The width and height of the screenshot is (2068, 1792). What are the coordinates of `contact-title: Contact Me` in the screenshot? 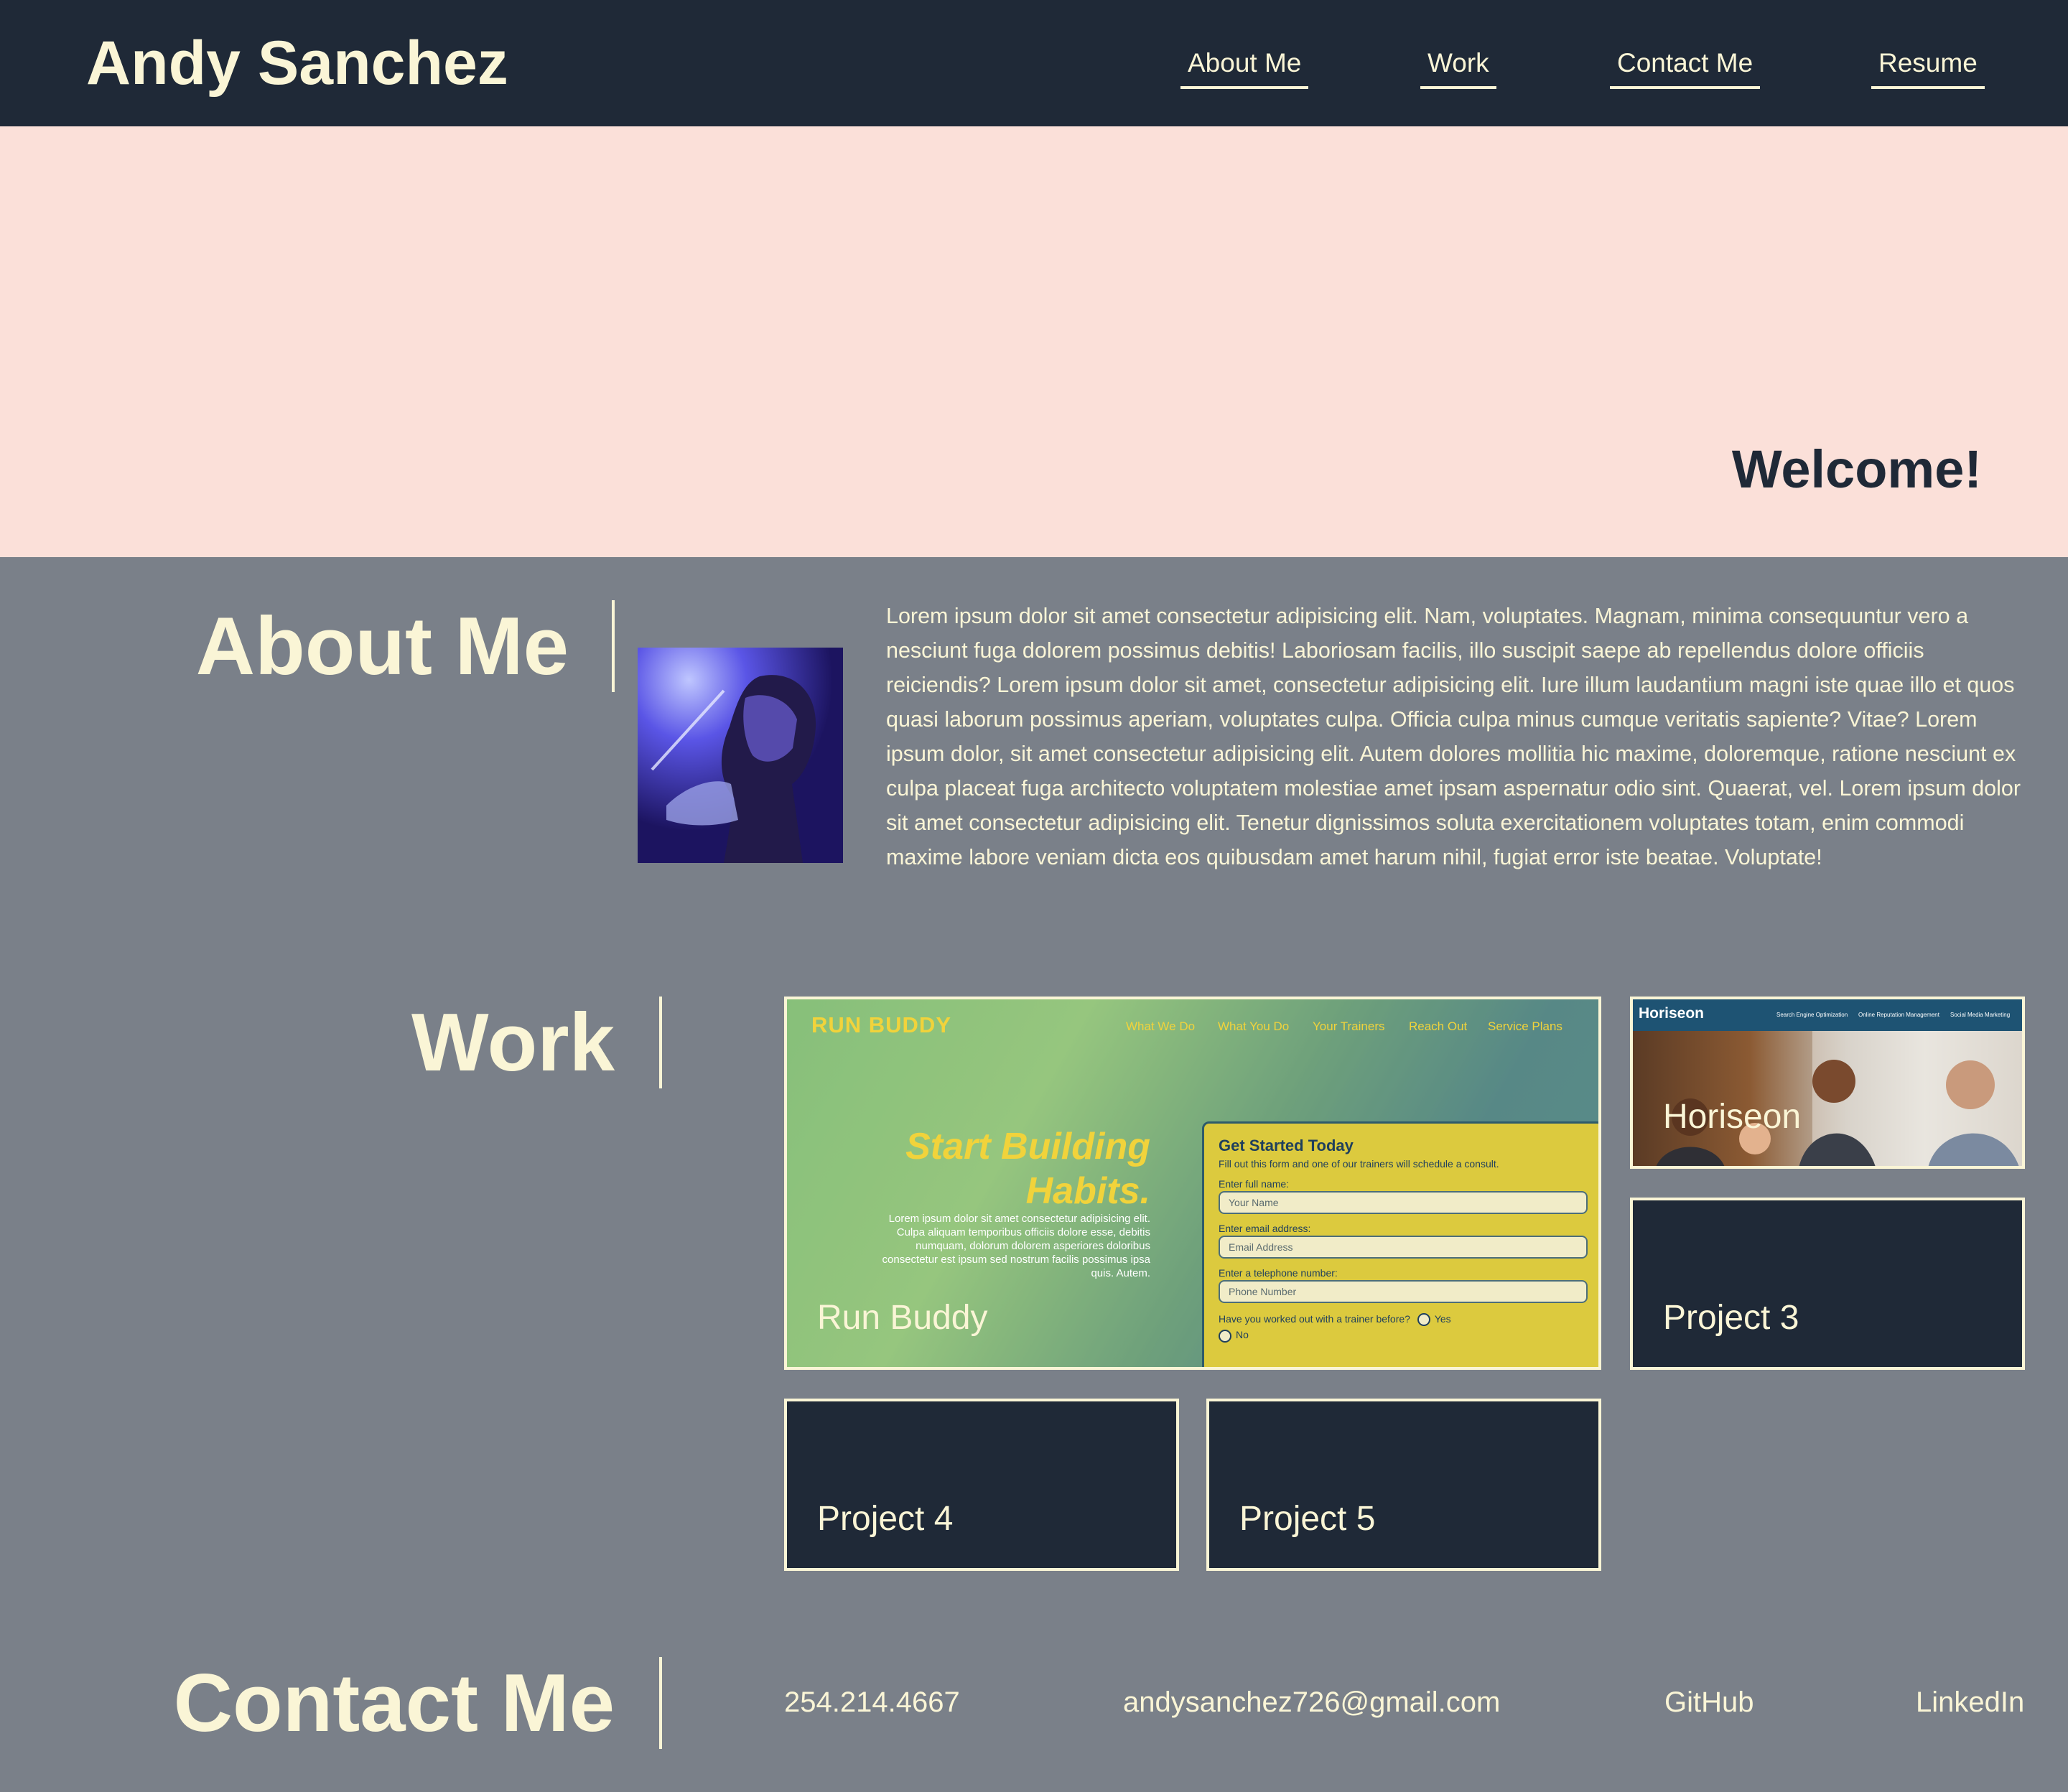 It's located at (394, 1703).